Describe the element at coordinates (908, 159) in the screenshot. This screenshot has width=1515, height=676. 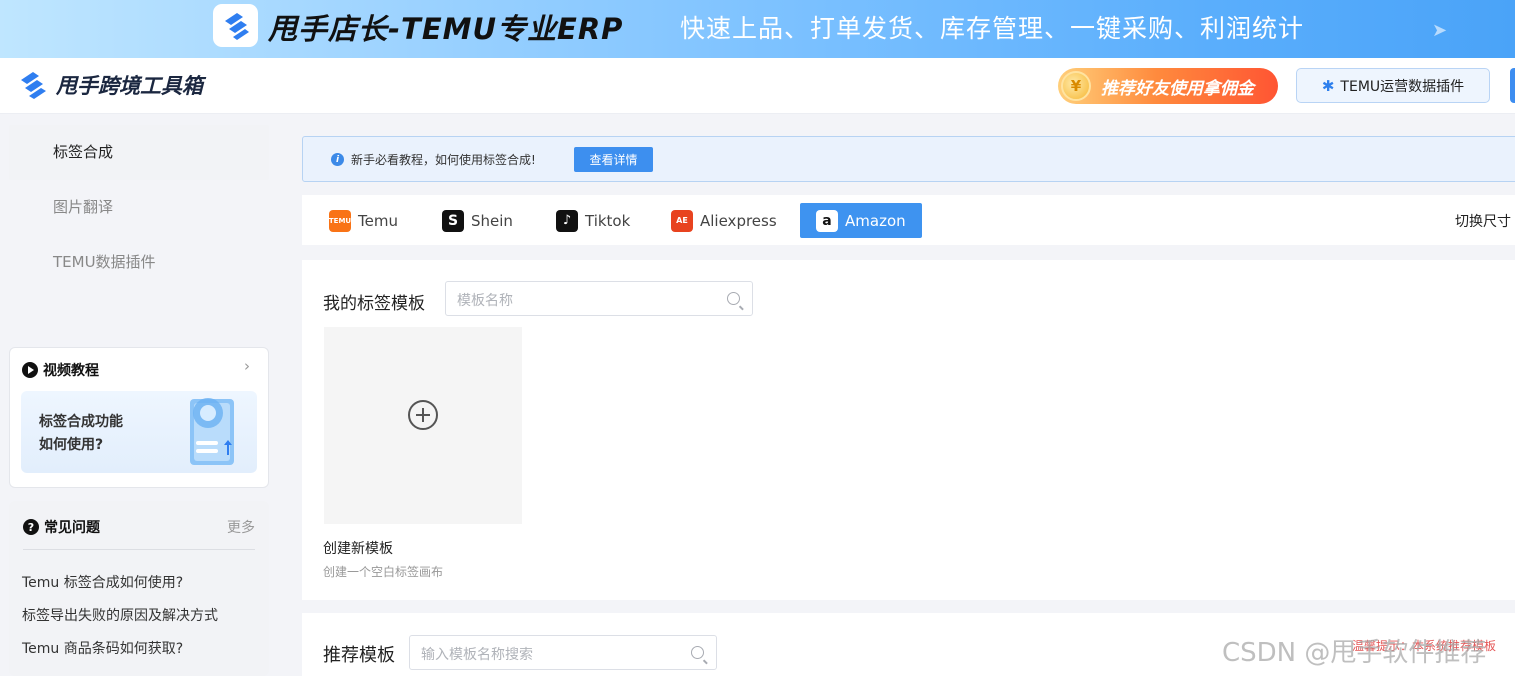
I see `tutorial-notice: i 新手必看教程，如何使用标签合成! 查看详情` at that location.